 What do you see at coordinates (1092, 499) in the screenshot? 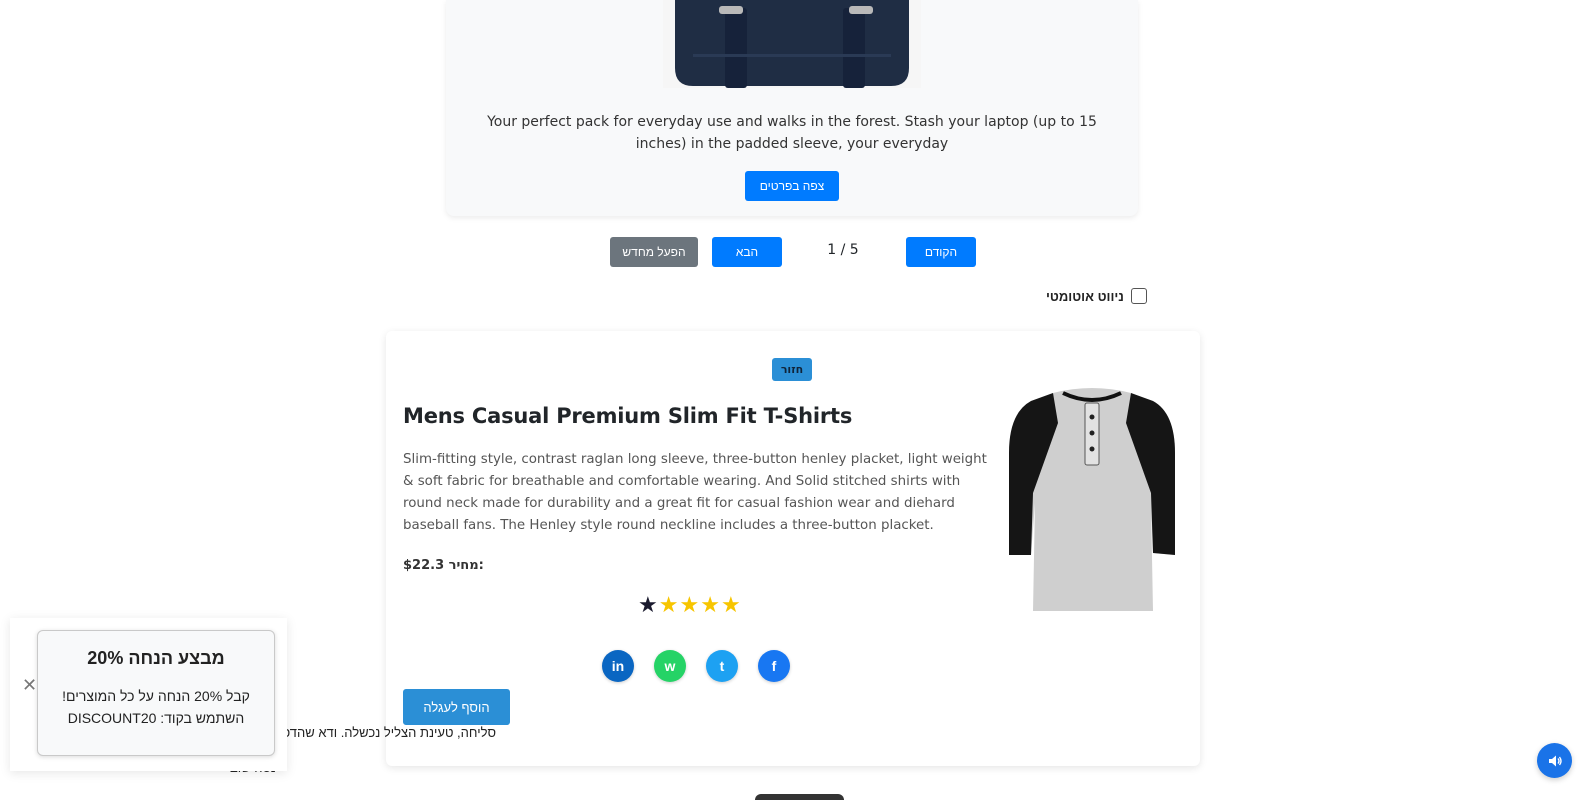
I see `product-image` at bounding box center [1092, 499].